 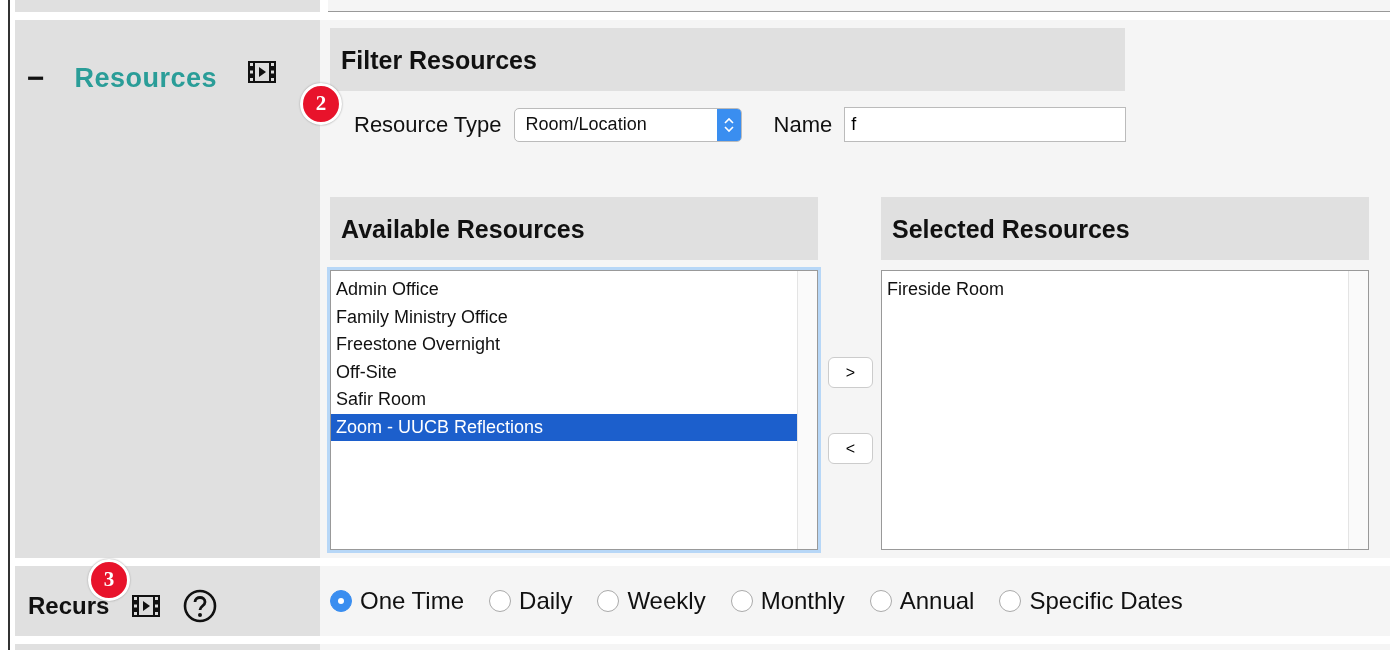 What do you see at coordinates (627, 124) in the screenshot?
I see `resource-type-select: Room/Location` at bounding box center [627, 124].